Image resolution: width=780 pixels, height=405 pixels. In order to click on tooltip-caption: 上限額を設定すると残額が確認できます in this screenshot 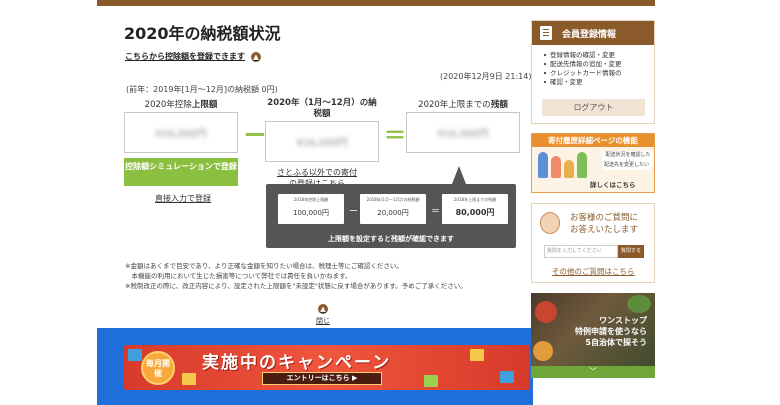, I will do `click(391, 239)`.